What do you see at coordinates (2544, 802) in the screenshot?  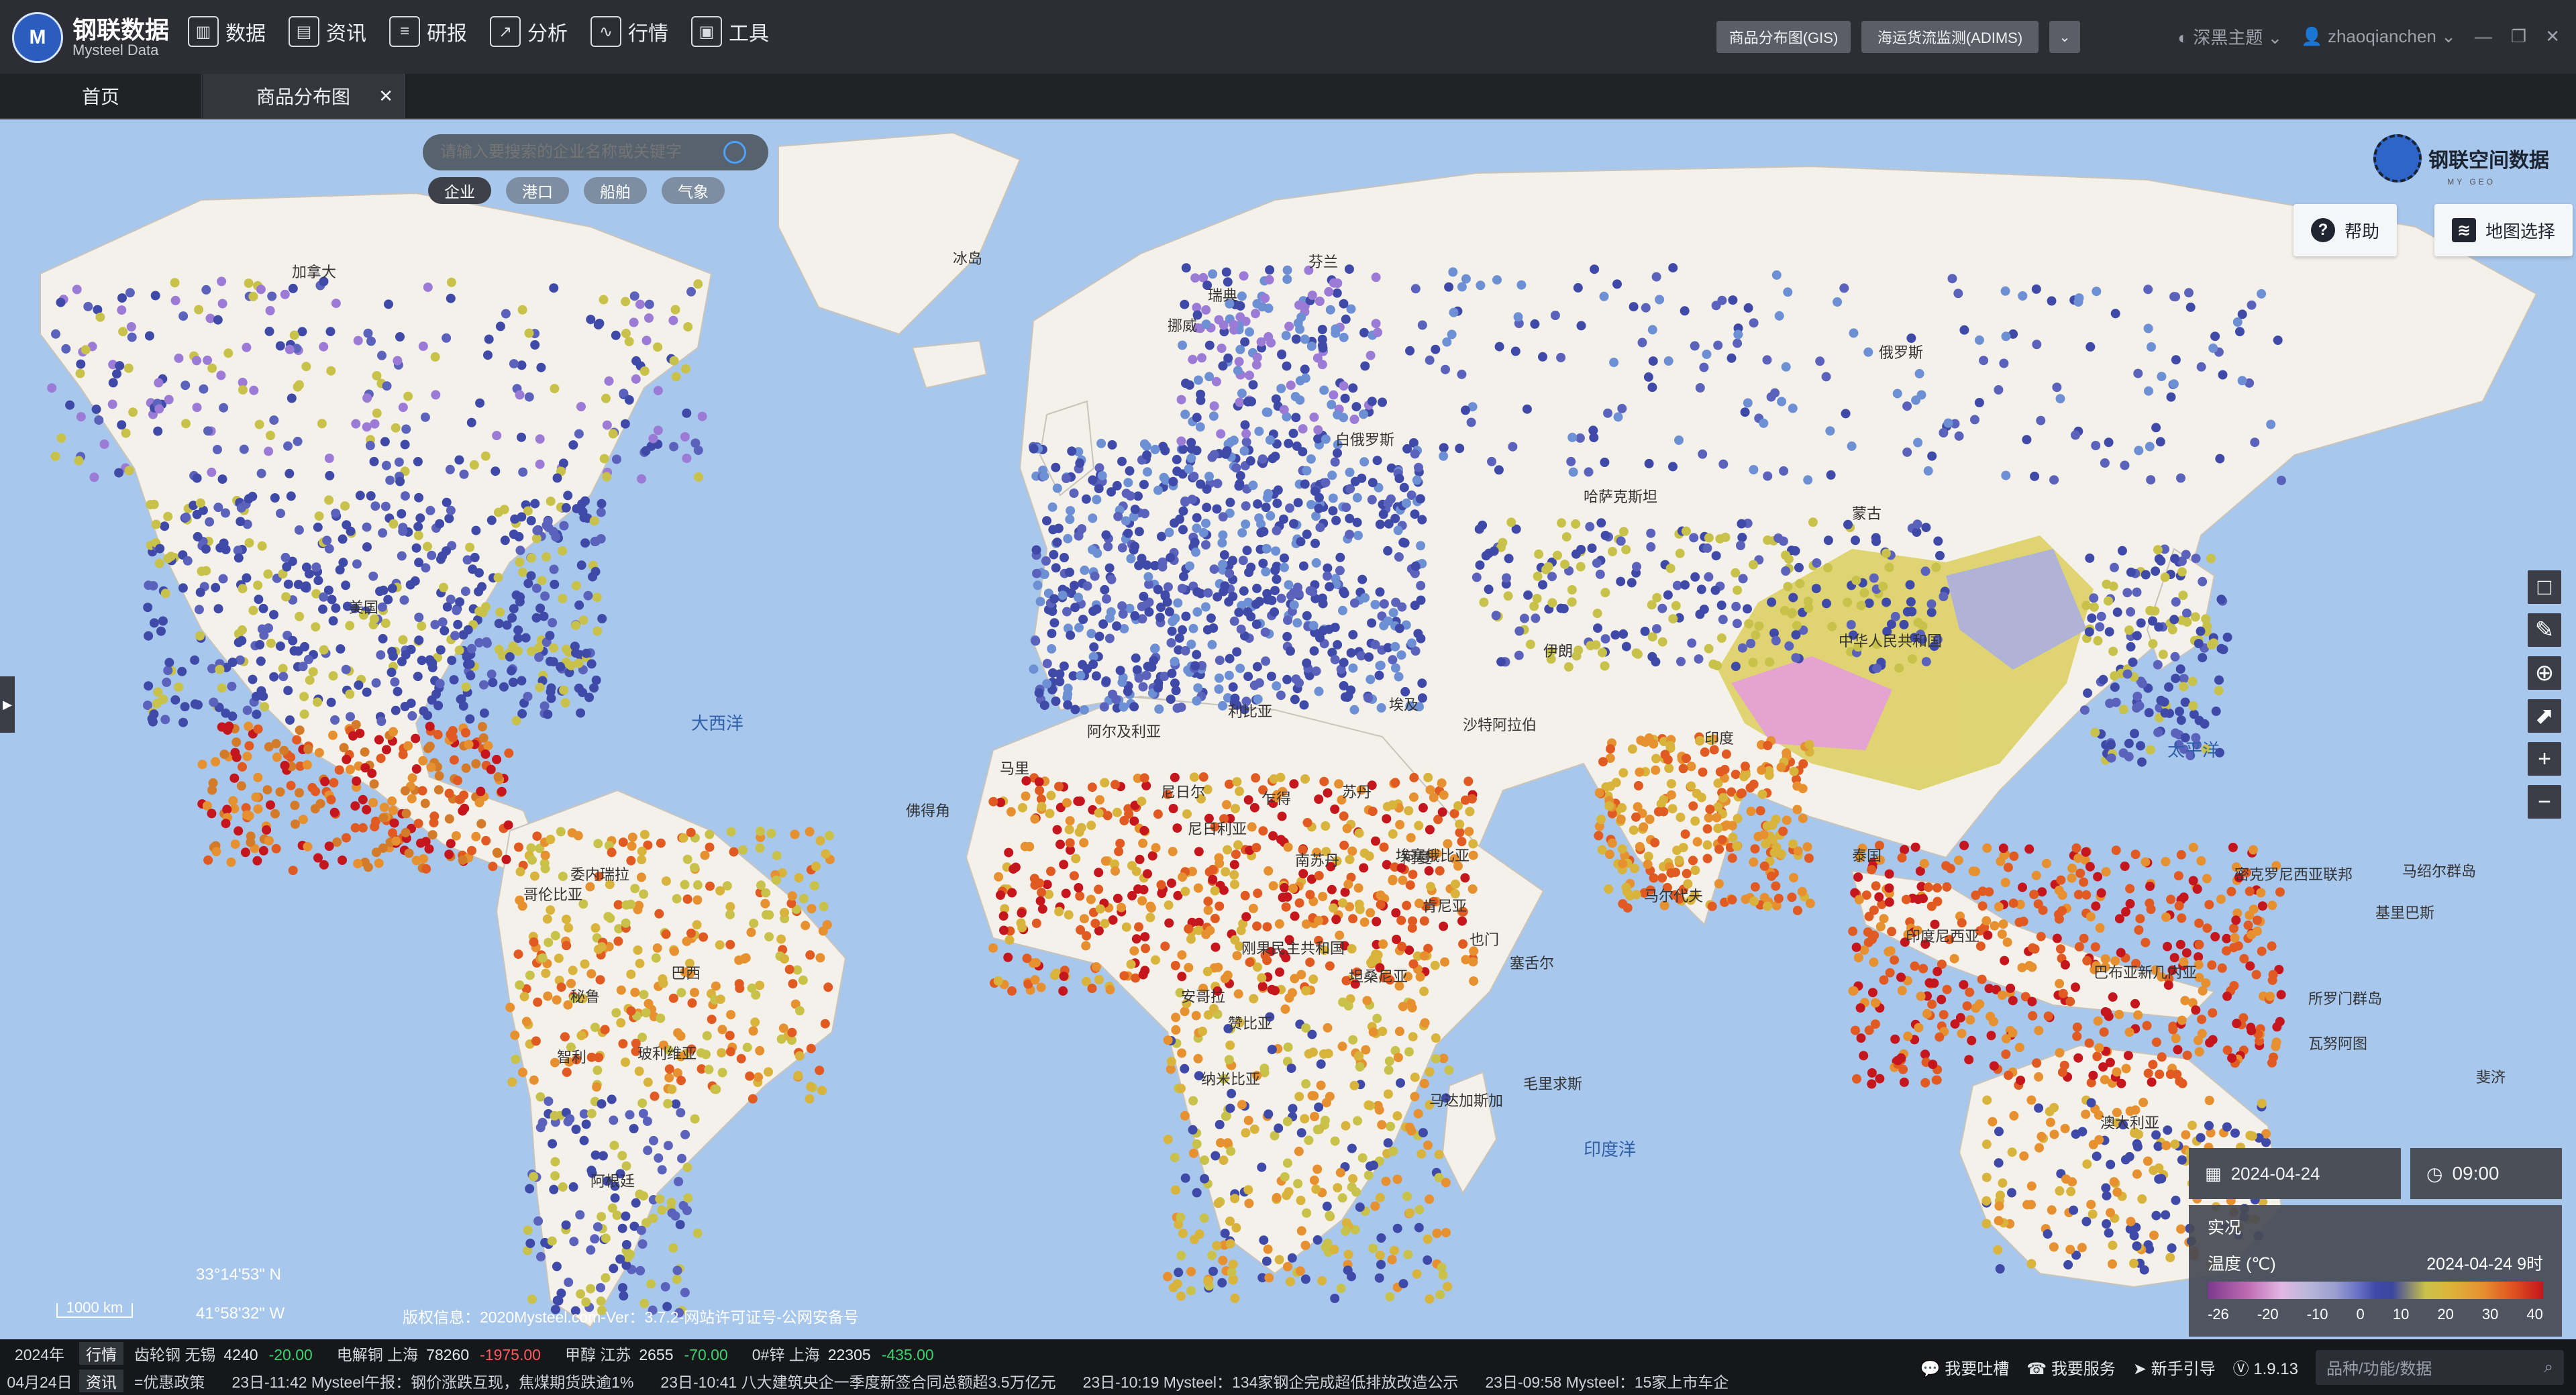 I see `zoom-out-icon: −` at bounding box center [2544, 802].